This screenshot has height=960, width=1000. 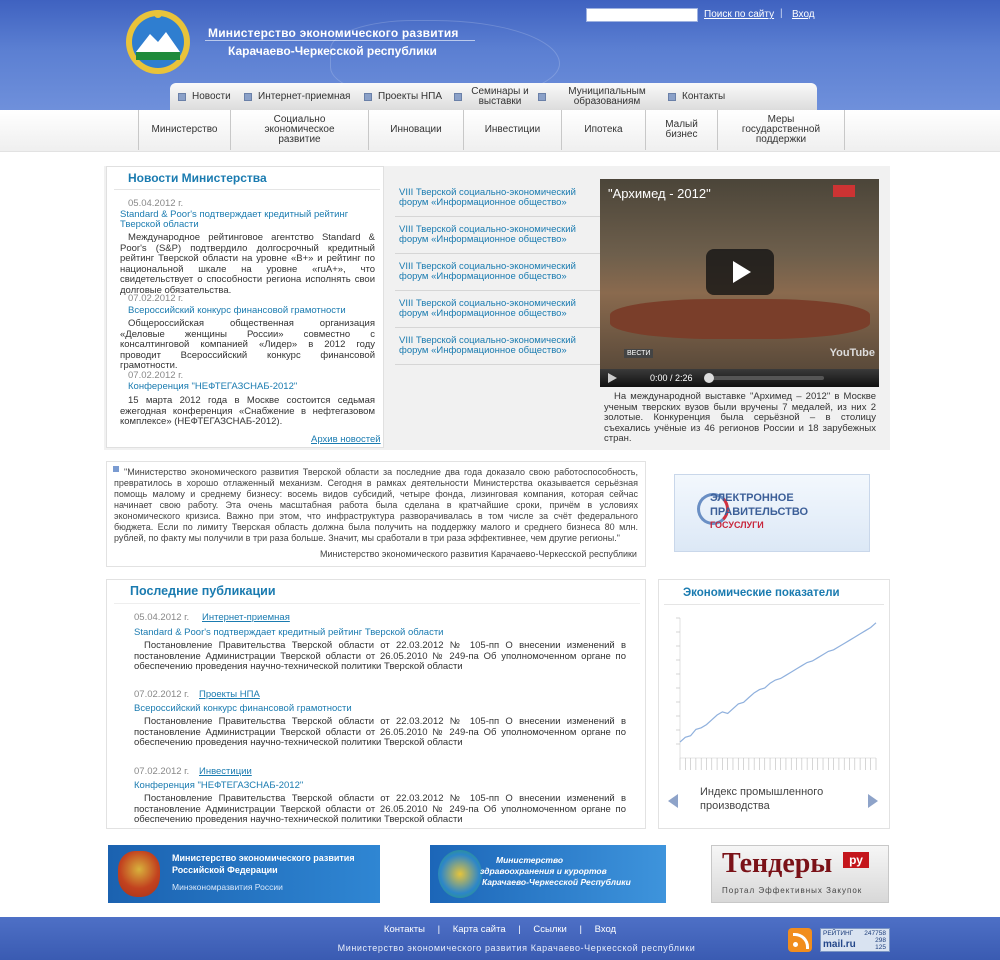 I want to click on counter-value: 125, so click(x=880, y=947).